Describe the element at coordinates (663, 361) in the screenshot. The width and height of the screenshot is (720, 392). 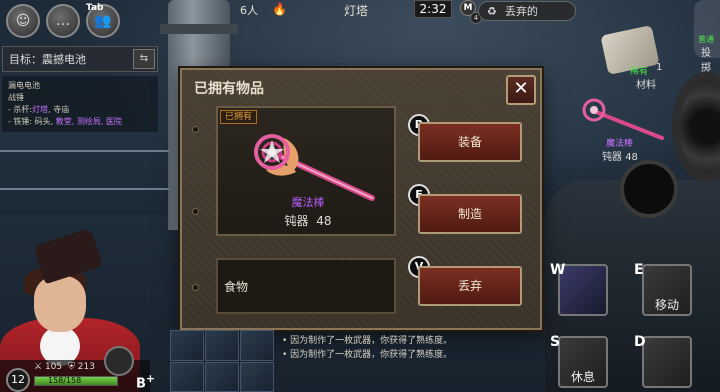
I see `skill-d: D` at that location.